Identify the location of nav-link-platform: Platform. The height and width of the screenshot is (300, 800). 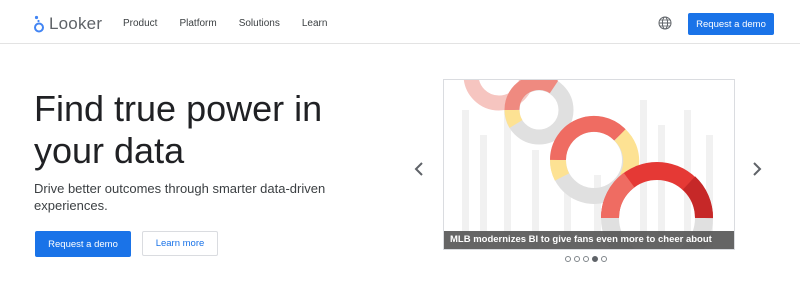
(197, 23).